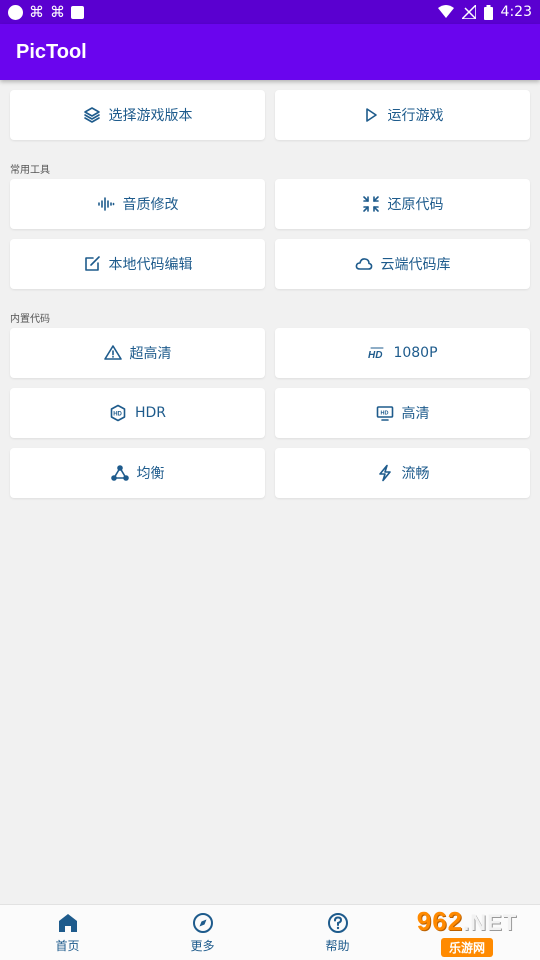 Image resolution: width=540 pixels, height=960 pixels. I want to click on balanced-label: 均衡, so click(150, 474).